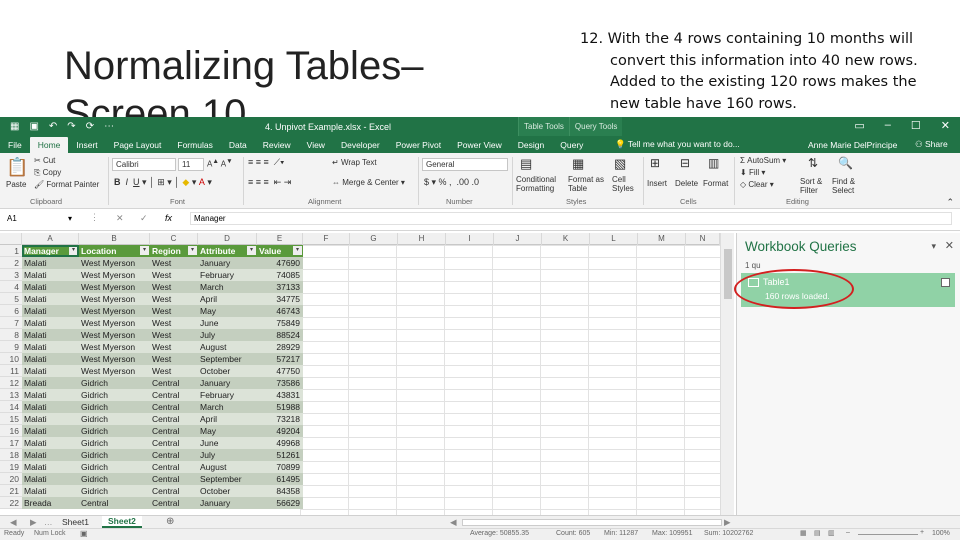 This screenshot has width=960, height=540. Describe the element at coordinates (280, 263) in the screenshot. I see `table-cell: 47690` at that location.